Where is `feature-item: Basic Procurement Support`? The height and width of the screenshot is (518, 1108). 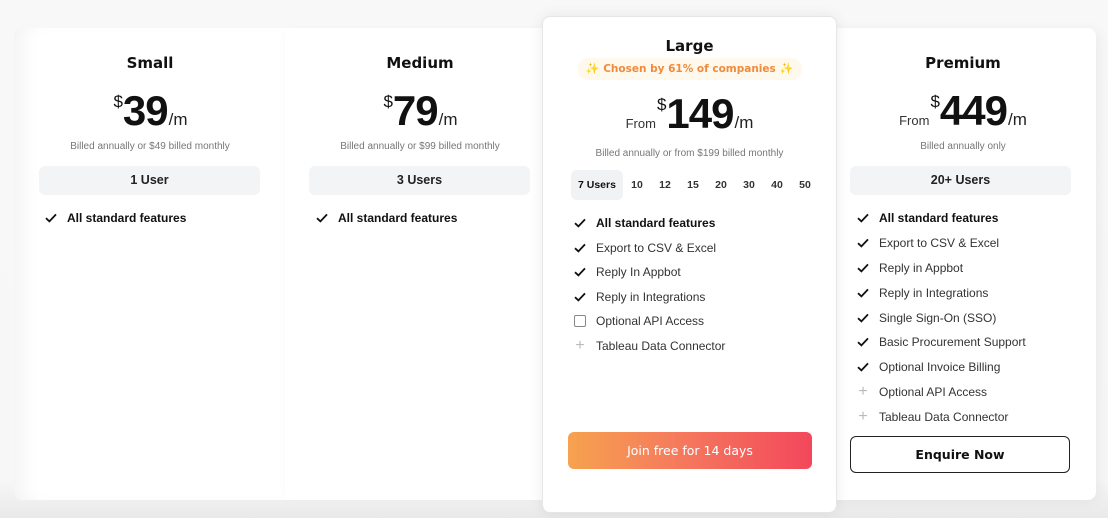
feature-item: Basic Procurement Support is located at coordinates (941, 342).